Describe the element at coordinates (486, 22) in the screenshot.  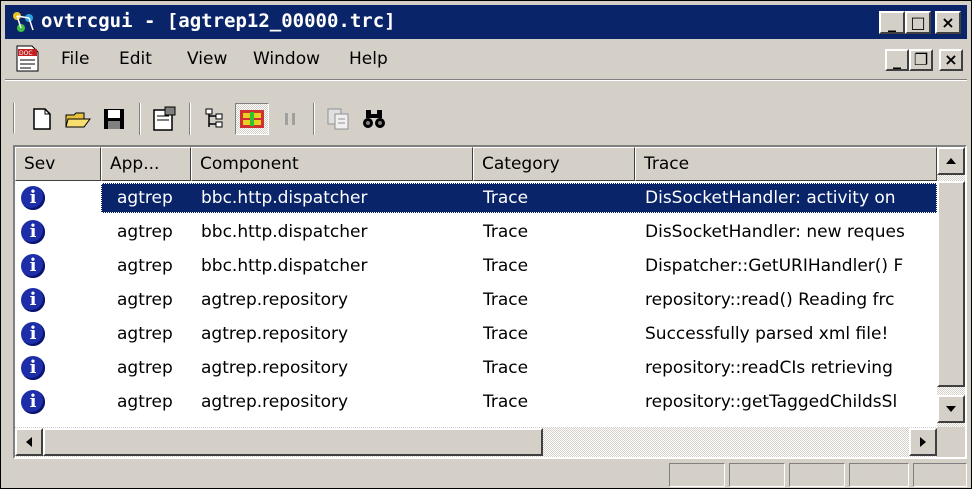
I see `title-bar: ovtrcgui - [agtrep12_00000.trc] _ □ ×` at that location.